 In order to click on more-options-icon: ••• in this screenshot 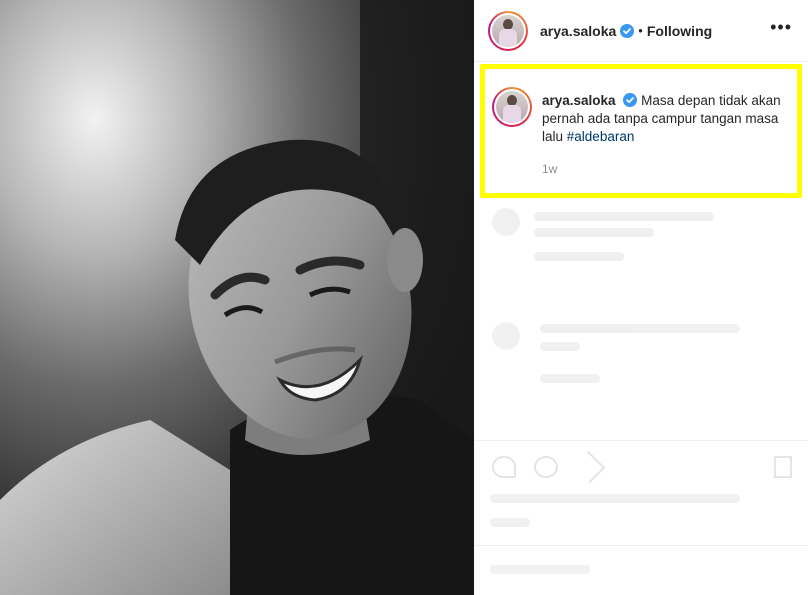, I will do `click(781, 27)`.